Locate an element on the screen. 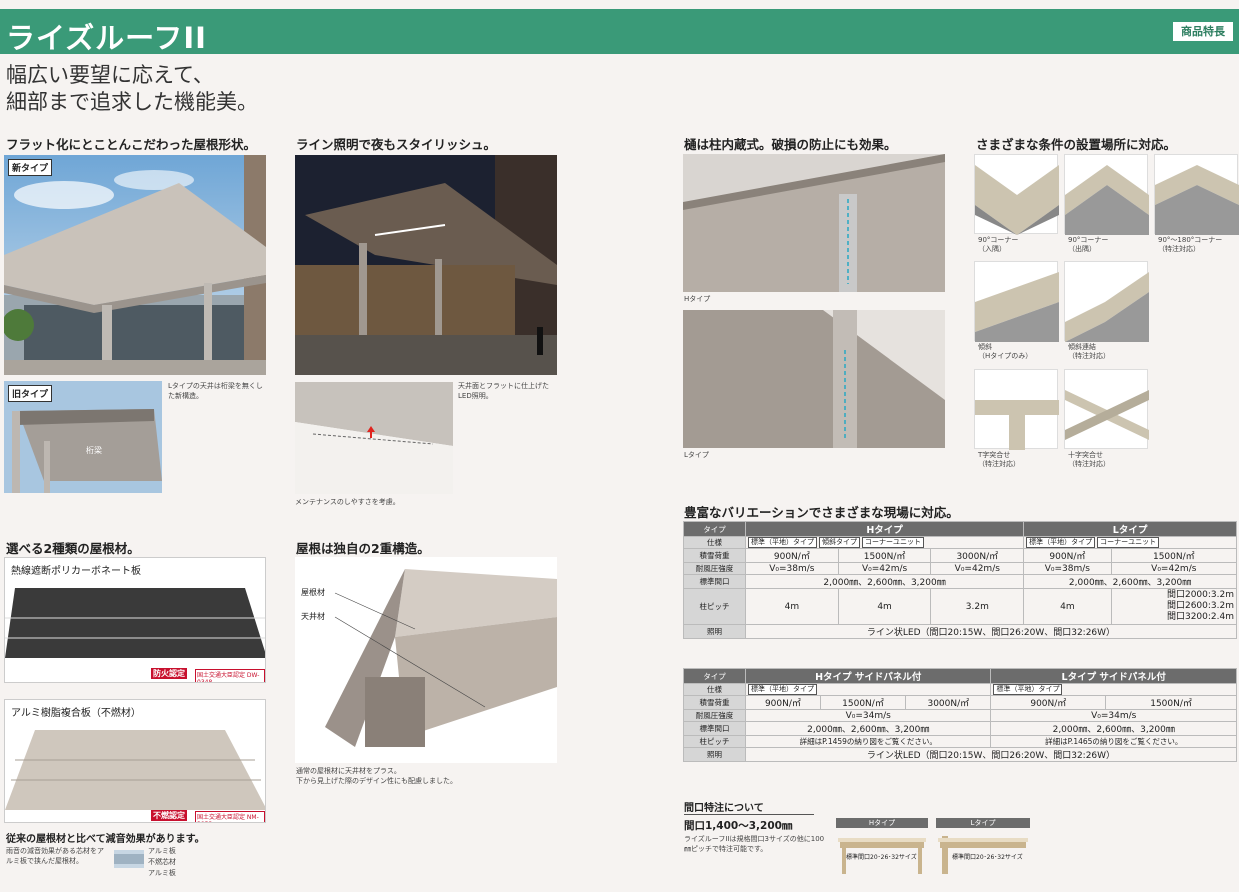 This screenshot has height=892, width=1239. layer-diagram is located at coordinates (129, 861).